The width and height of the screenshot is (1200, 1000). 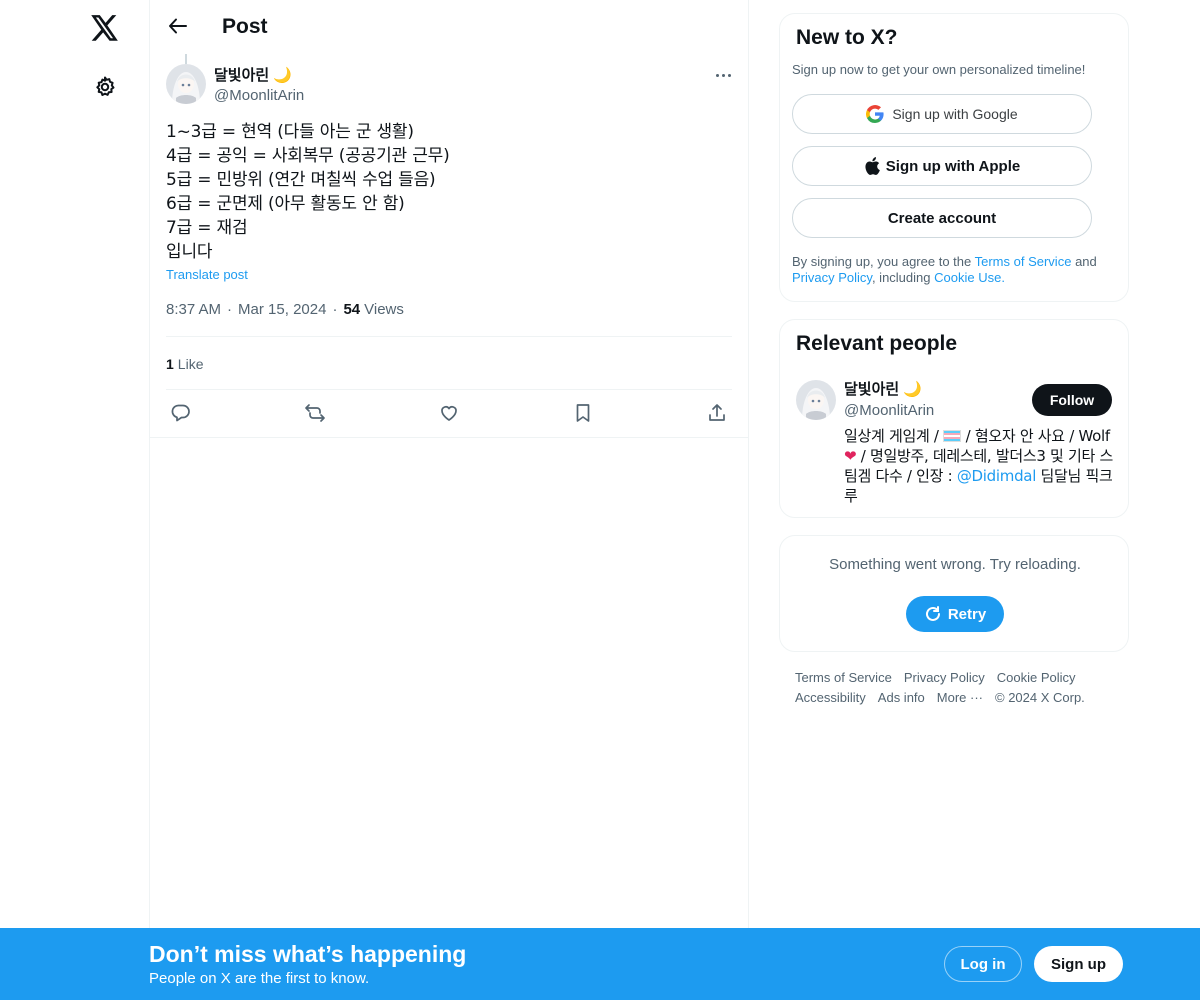 I want to click on likes-count: 1, so click(x=170, y=364).